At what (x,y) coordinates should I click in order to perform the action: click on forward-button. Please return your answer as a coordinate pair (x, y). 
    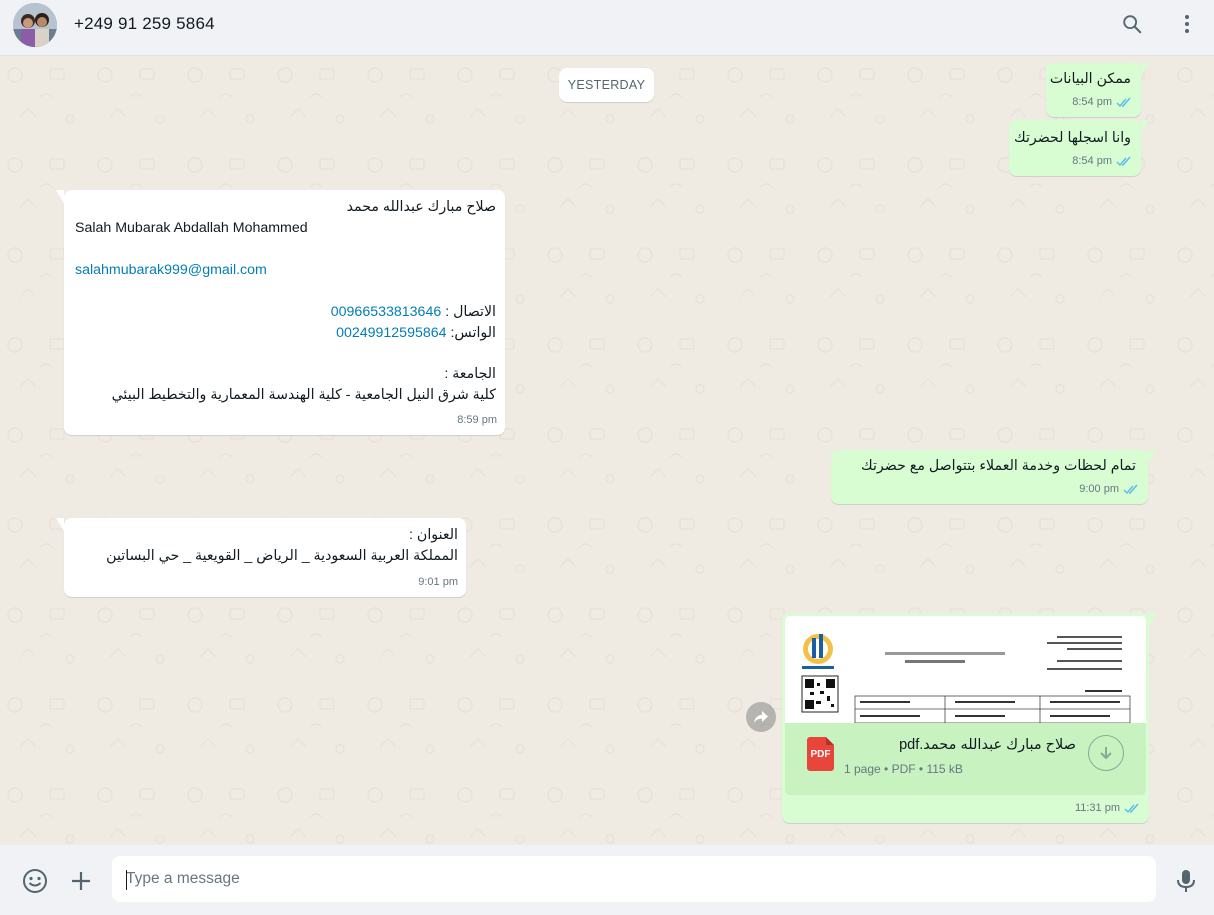
    Looking at the image, I should click on (761, 717).